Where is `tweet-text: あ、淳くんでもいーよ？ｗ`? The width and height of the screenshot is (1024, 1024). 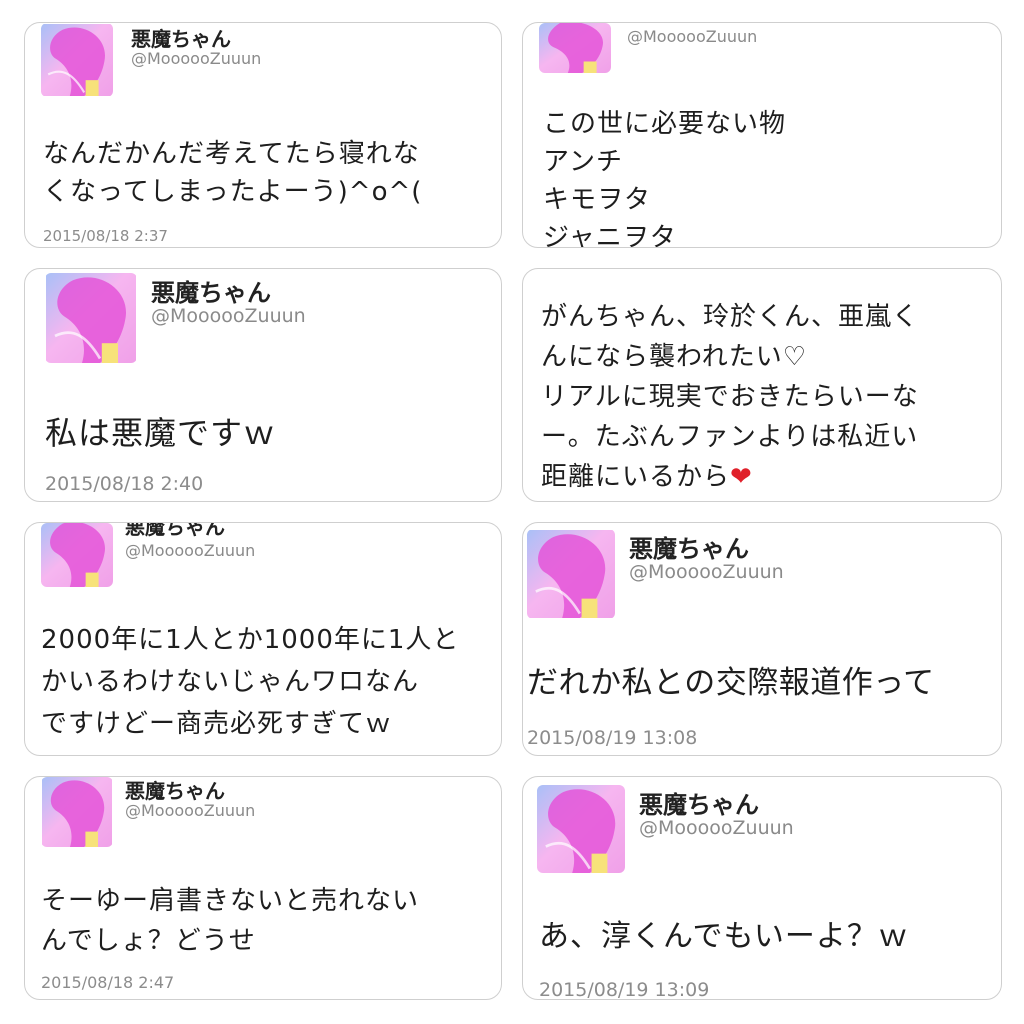 tweet-text: あ、淳くんでもいーよ？ｗ is located at coordinates (724, 936).